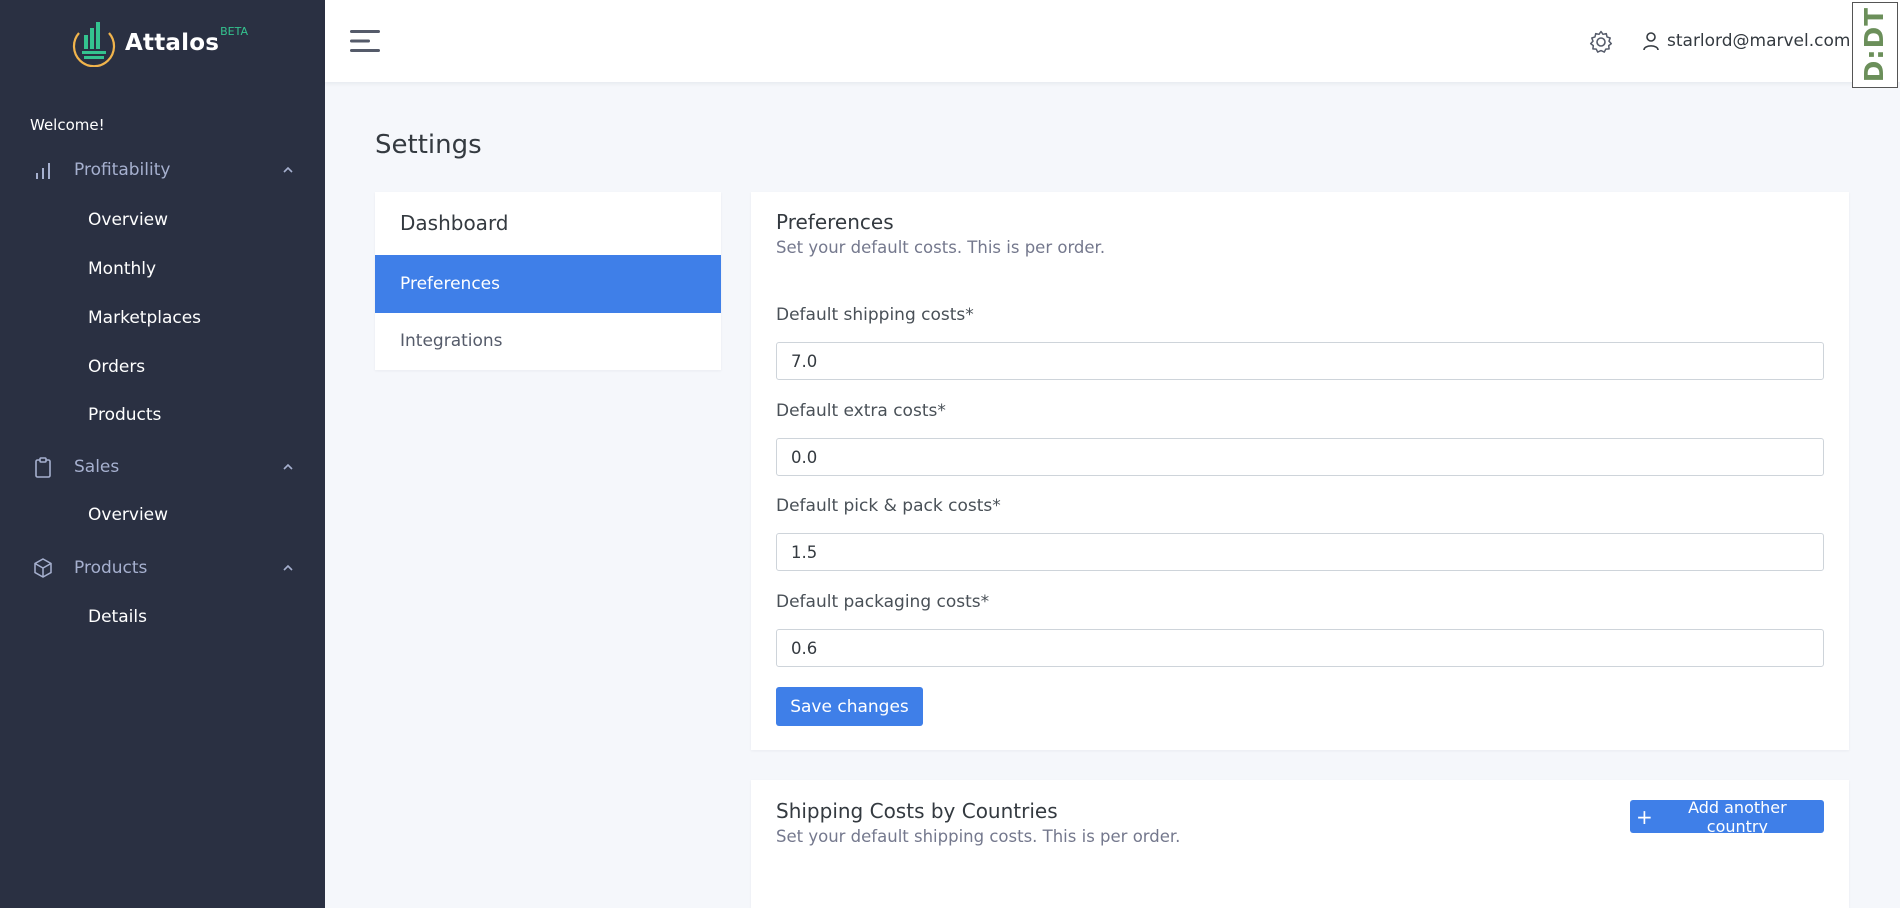  Describe the element at coordinates (1601, 42) in the screenshot. I see `gear-icon` at that location.